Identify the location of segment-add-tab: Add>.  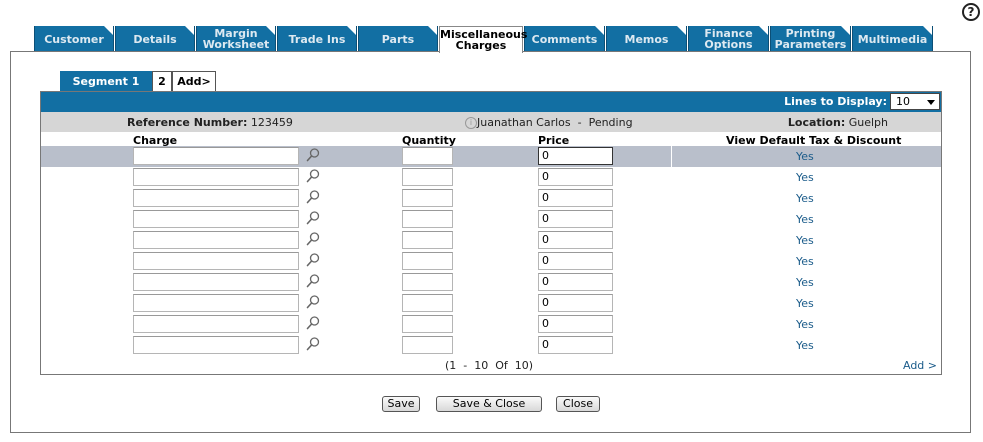
(194, 81).